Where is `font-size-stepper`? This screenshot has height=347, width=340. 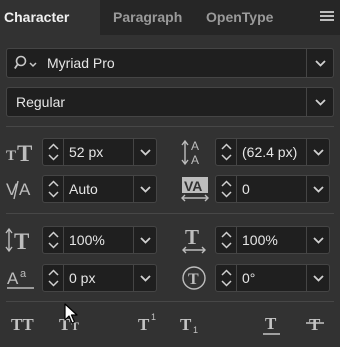
font-size-stepper is located at coordinates (53, 152).